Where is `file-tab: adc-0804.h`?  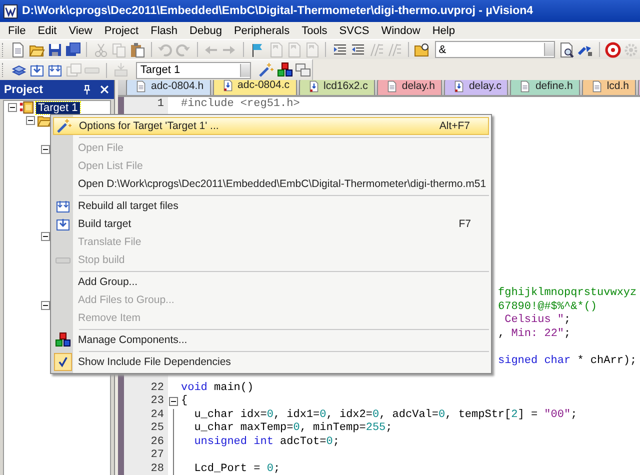 file-tab: adc-0804.h is located at coordinates (168, 87).